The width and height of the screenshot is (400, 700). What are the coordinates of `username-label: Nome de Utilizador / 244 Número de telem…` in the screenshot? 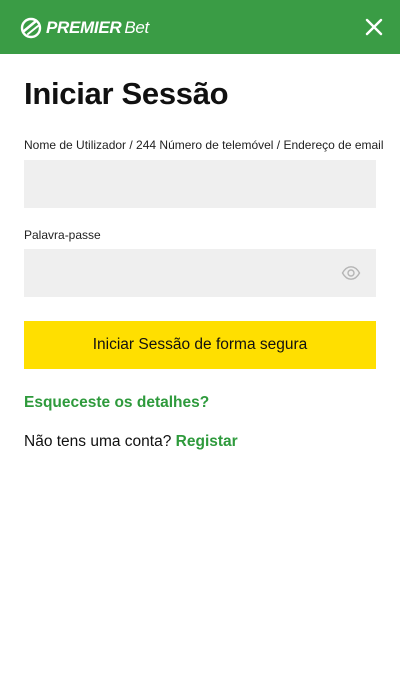 It's located at (204, 145).